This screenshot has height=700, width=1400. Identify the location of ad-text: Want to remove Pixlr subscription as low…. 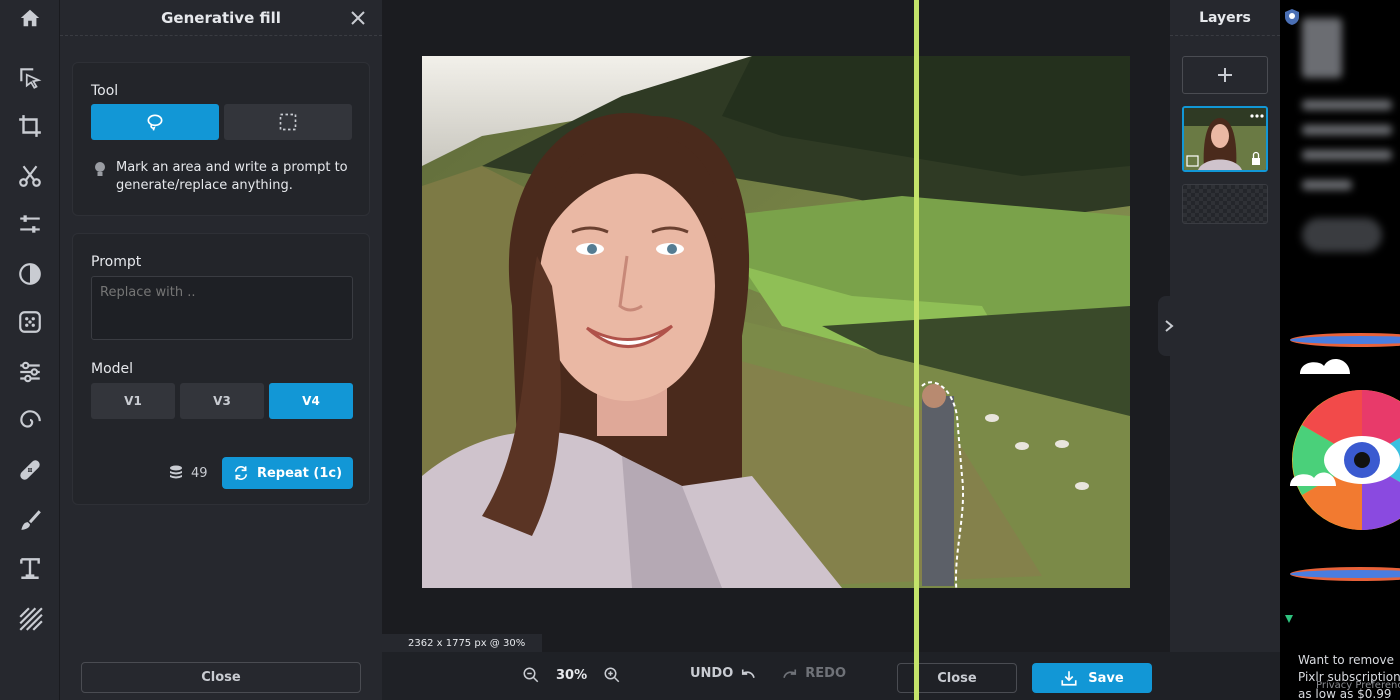
(1349, 676).